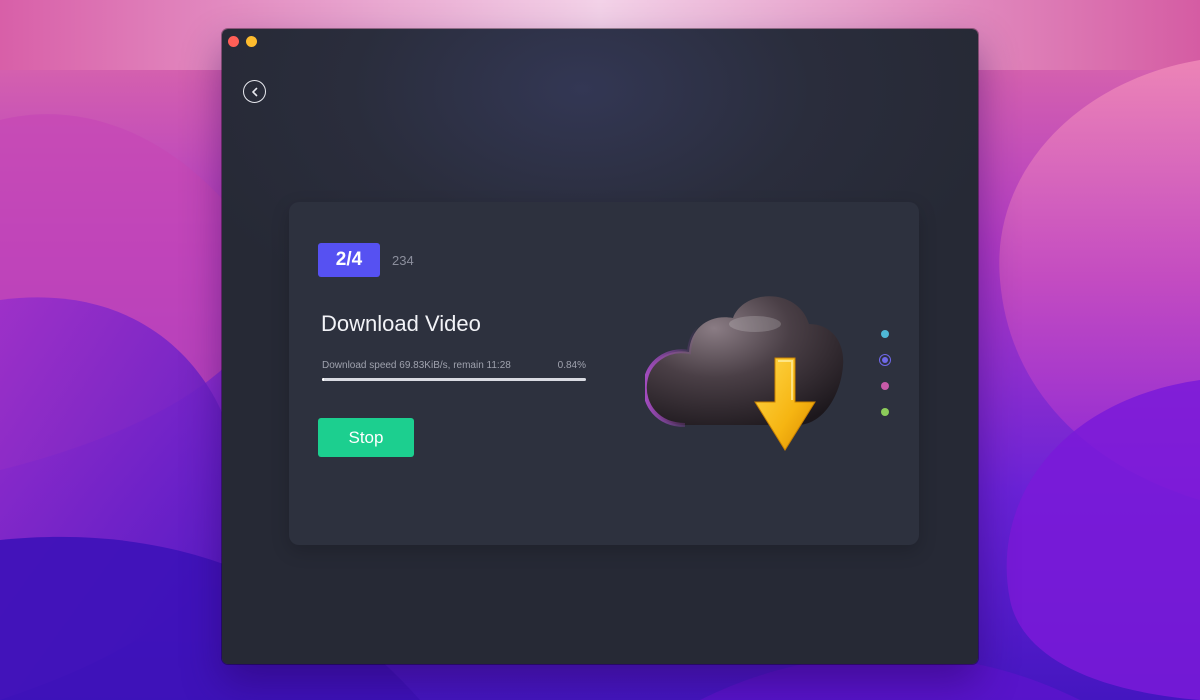 The width and height of the screenshot is (1200, 700). Describe the element at coordinates (416, 365) in the screenshot. I see `progress-status-text: Download speed 69.83KiB/s, remain 11:28` at that location.